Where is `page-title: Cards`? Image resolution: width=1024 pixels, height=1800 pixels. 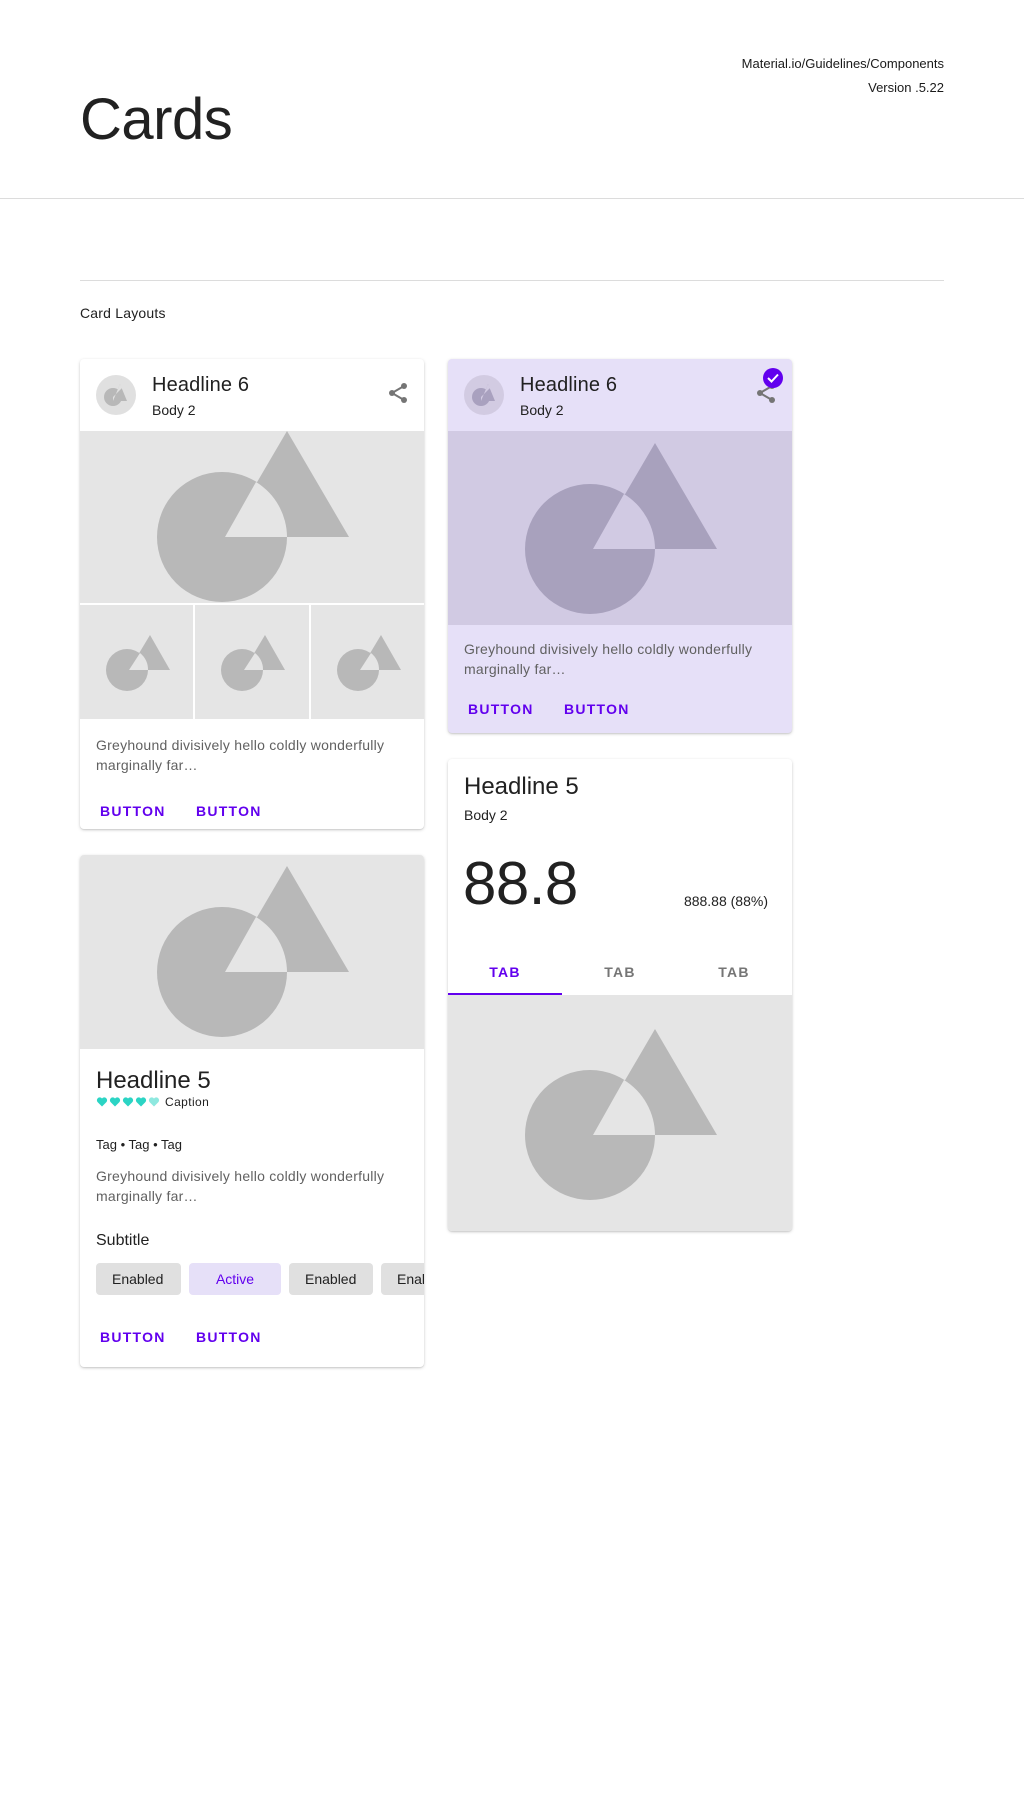 page-title: Cards is located at coordinates (156, 119).